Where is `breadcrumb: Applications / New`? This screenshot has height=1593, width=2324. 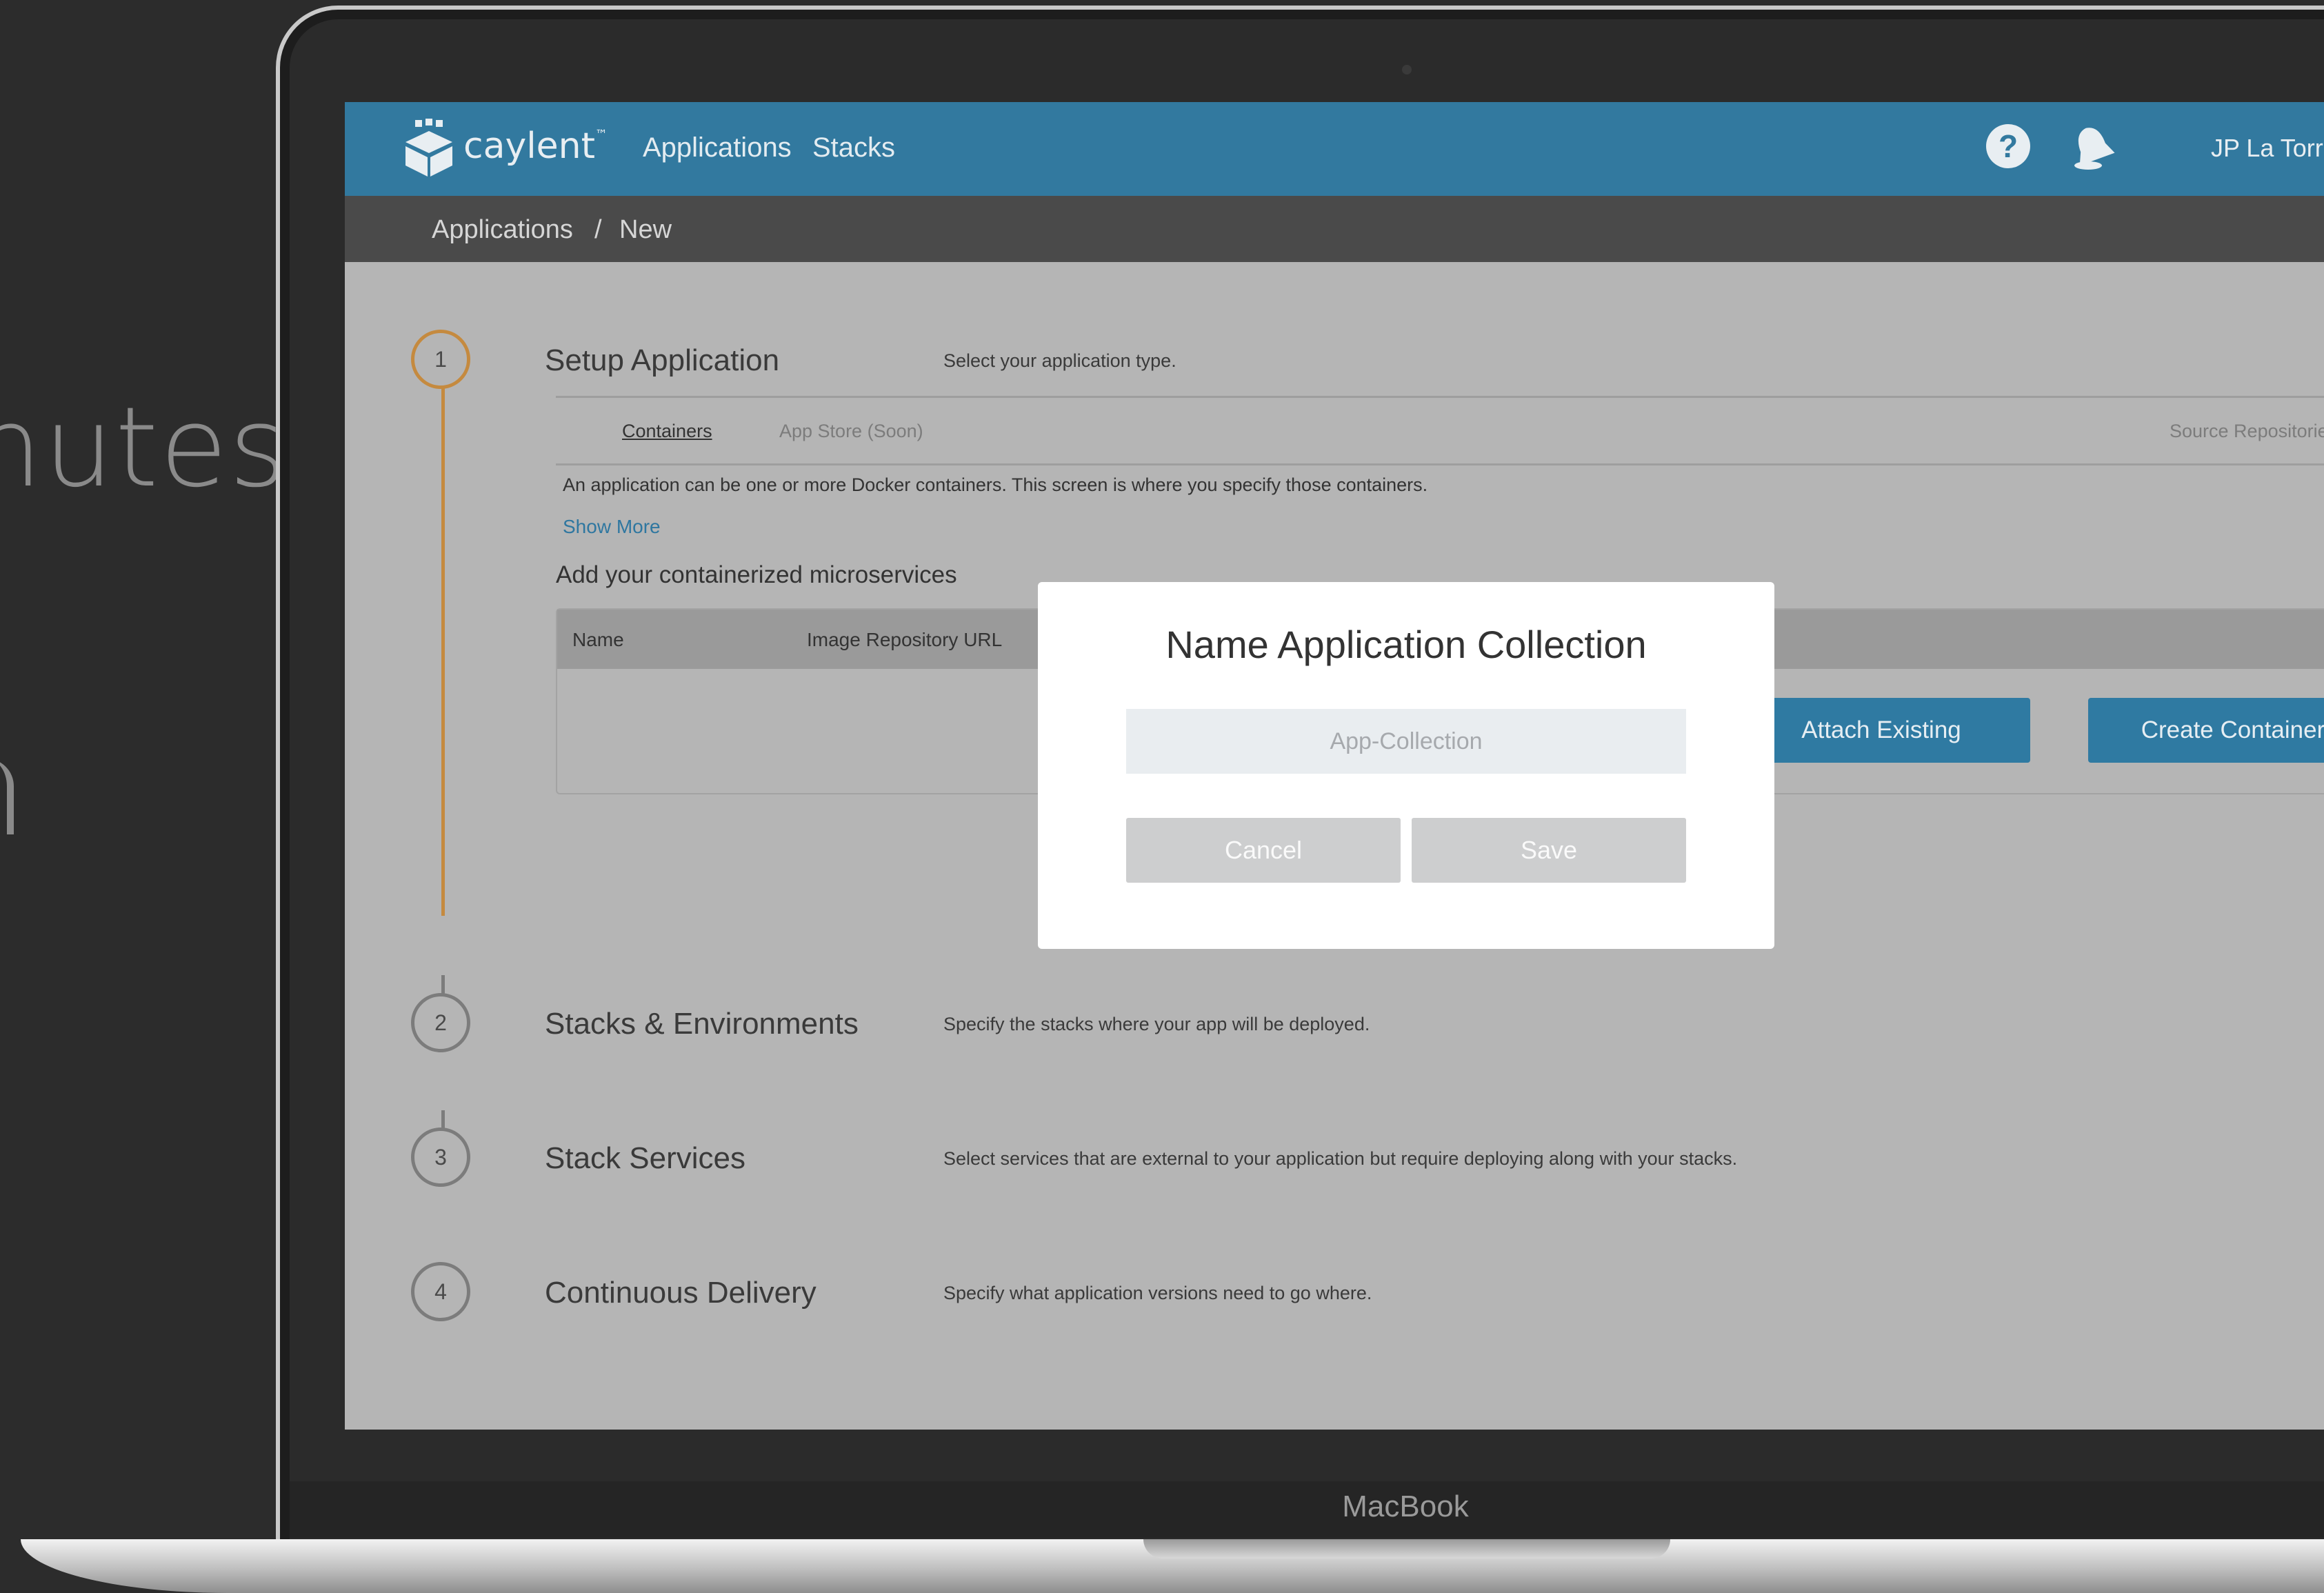 breadcrumb: Applications / New is located at coordinates (1334, 229).